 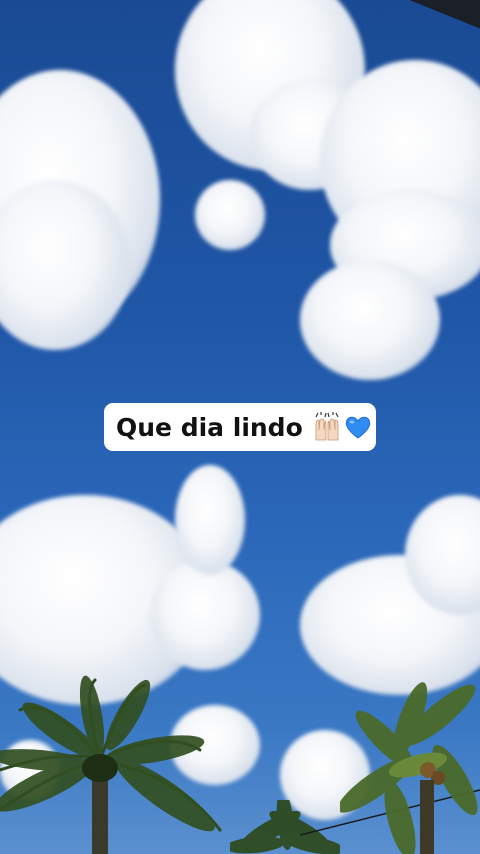 What do you see at coordinates (209, 427) in the screenshot?
I see `caption-text: Que dia lindo` at bounding box center [209, 427].